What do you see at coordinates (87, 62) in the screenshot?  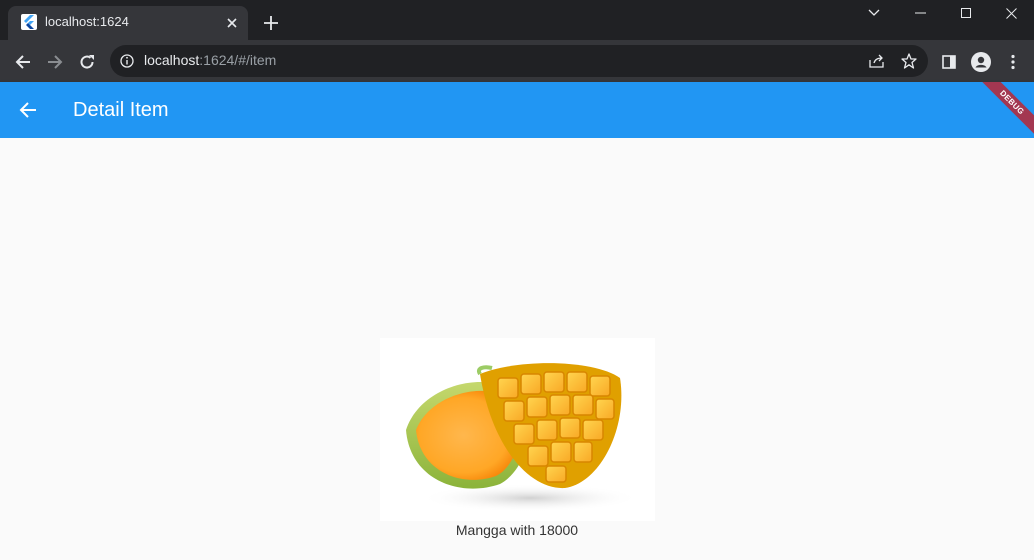 I see `reload-icon` at bounding box center [87, 62].